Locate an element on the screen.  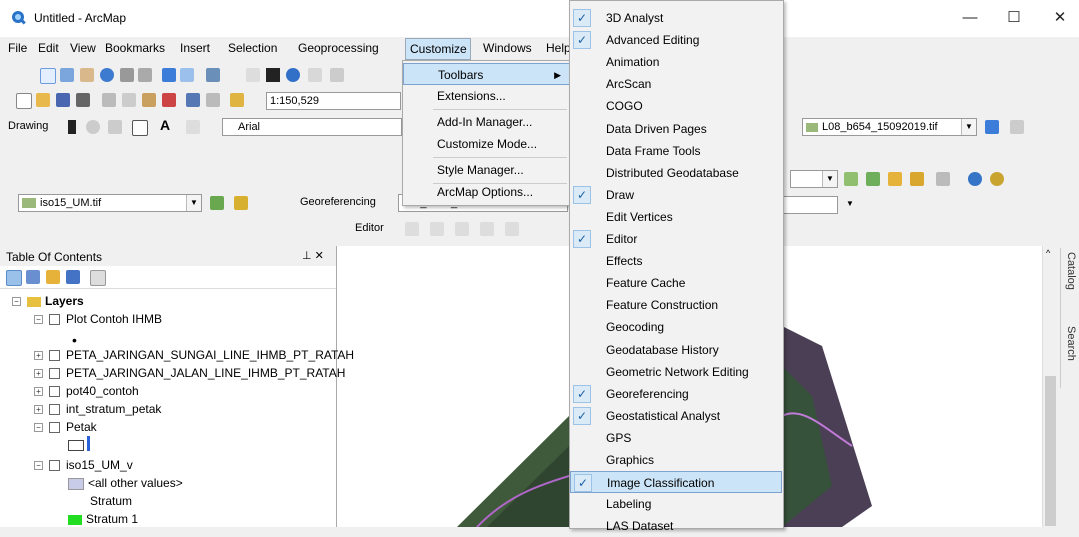
map-scale-combo: 1:150,529 is located at coordinates (333, 101).